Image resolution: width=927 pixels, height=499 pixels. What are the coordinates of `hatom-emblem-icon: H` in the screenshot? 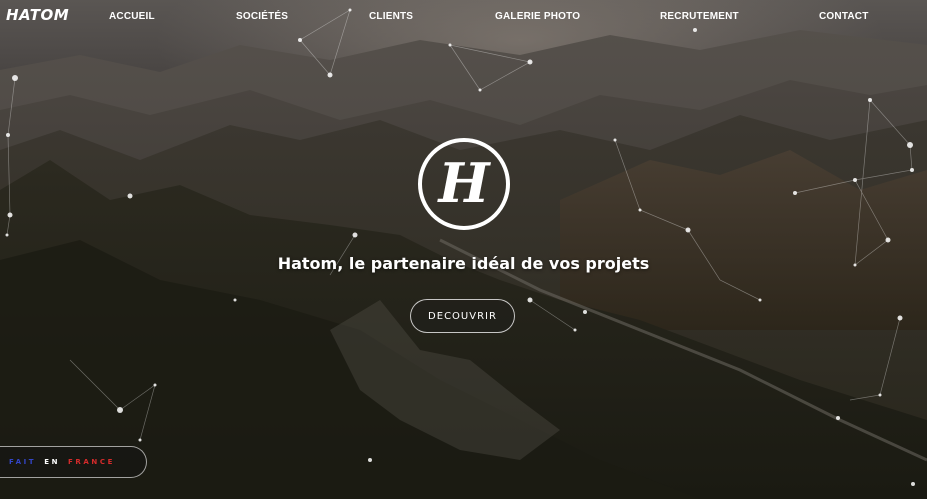 It's located at (464, 184).